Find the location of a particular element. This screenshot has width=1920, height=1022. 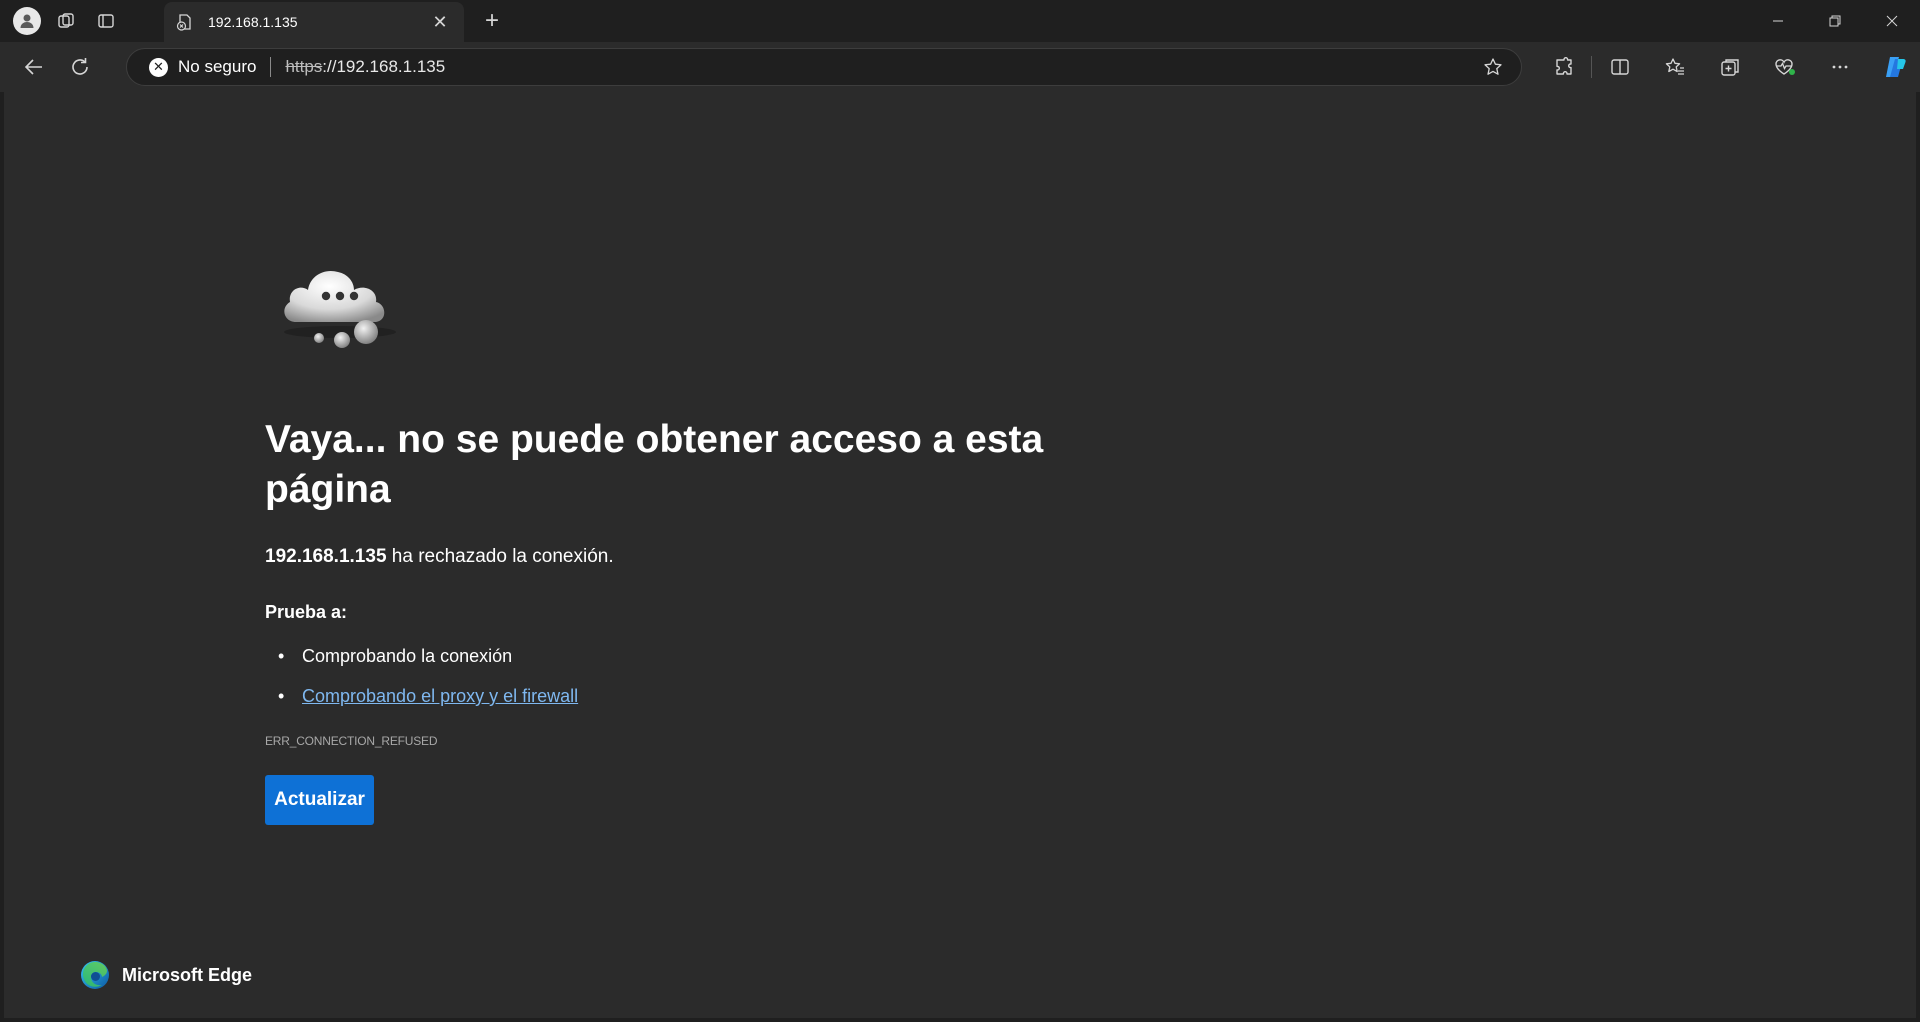

star-icon is located at coordinates (1493, 66).